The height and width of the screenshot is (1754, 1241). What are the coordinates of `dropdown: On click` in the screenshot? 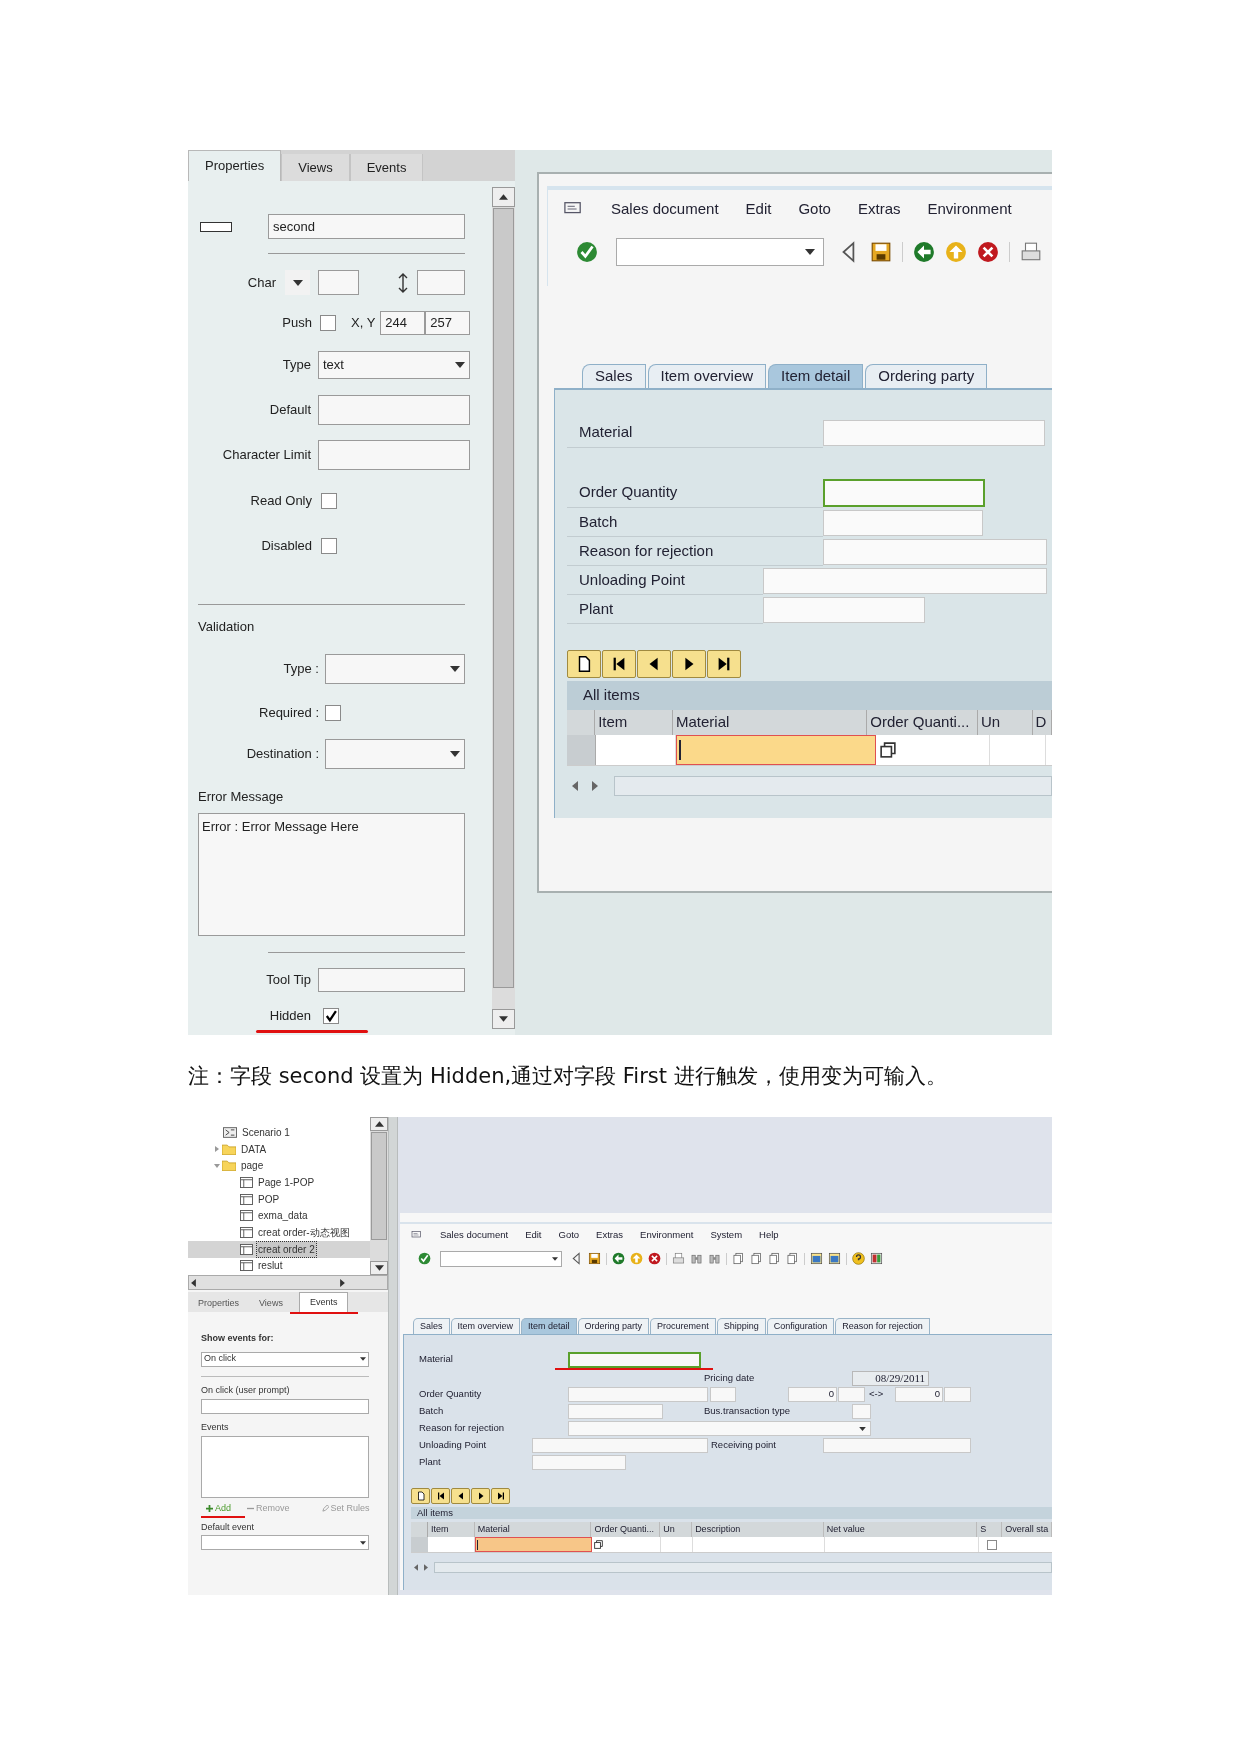 It's located at (285, 1359).